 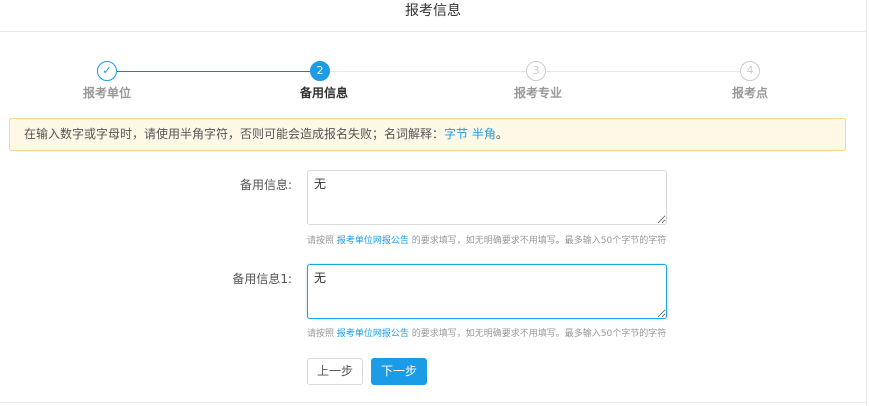 What do you see at coordinates (749, 93) in the screenshot?
I see `step-4-label: 报考点` at bounding box center [749, 93].